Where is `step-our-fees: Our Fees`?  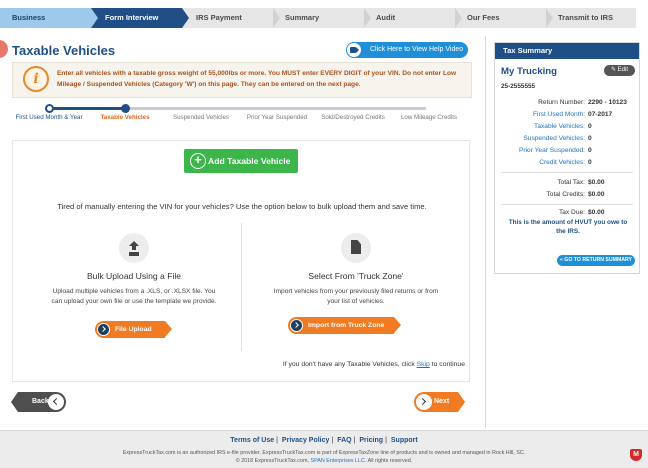 step-our-fees: Our Fees is located at coordinates (500, 18).